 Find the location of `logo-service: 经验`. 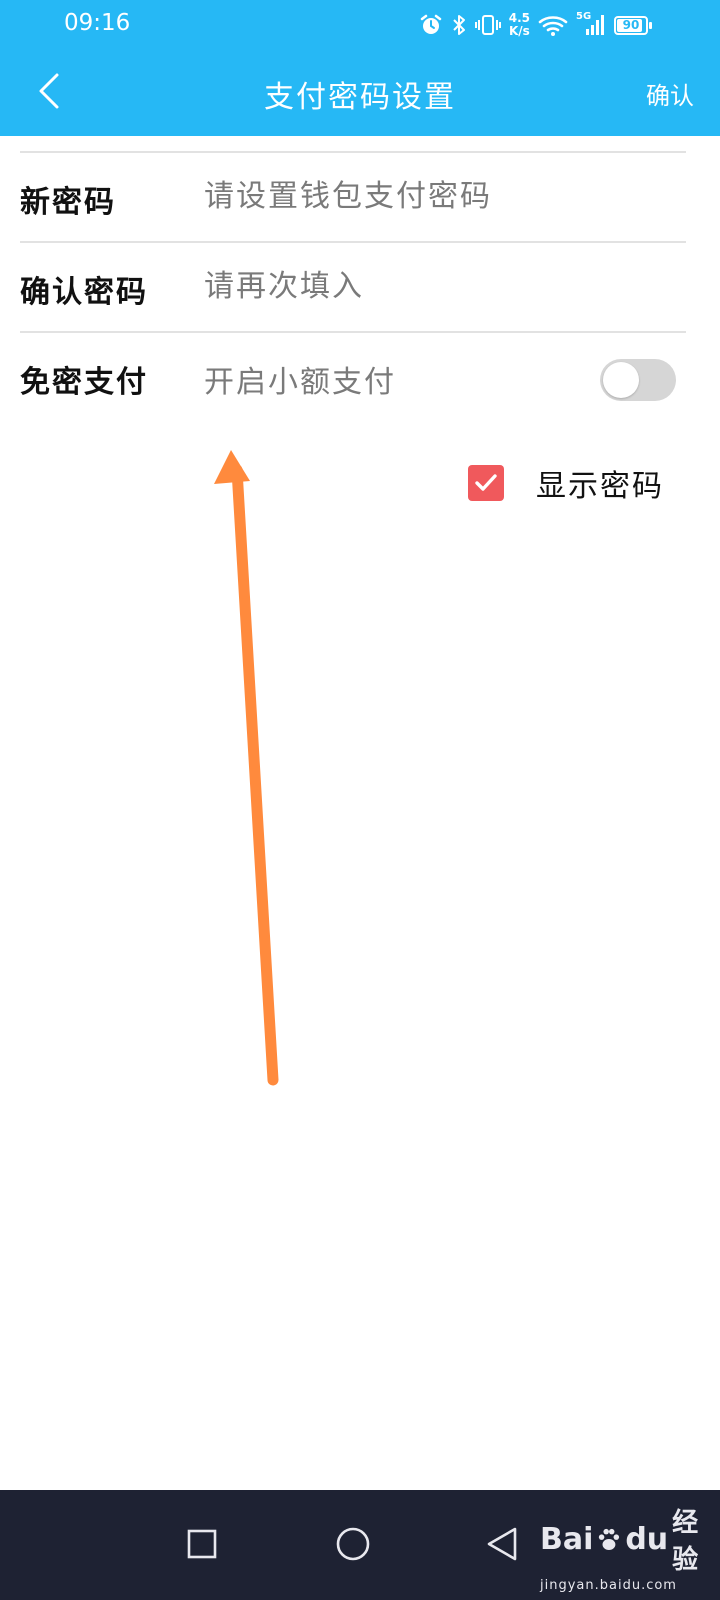

logo-service: 经验 is located at coordinates (685, 1541).